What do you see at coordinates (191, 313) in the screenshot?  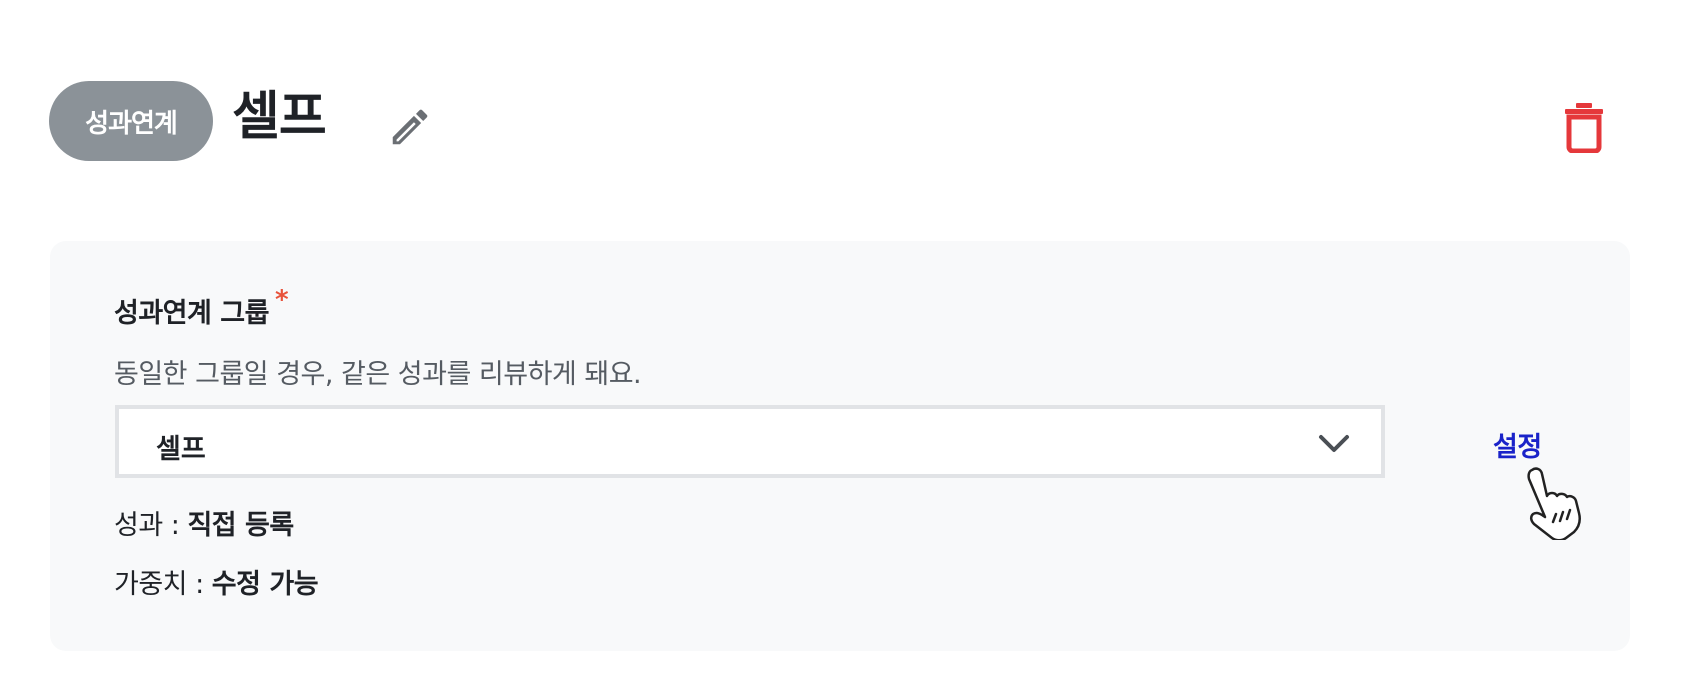 I see `group-label-text: 성과연계 그룹` at bounding box center [191, 313].